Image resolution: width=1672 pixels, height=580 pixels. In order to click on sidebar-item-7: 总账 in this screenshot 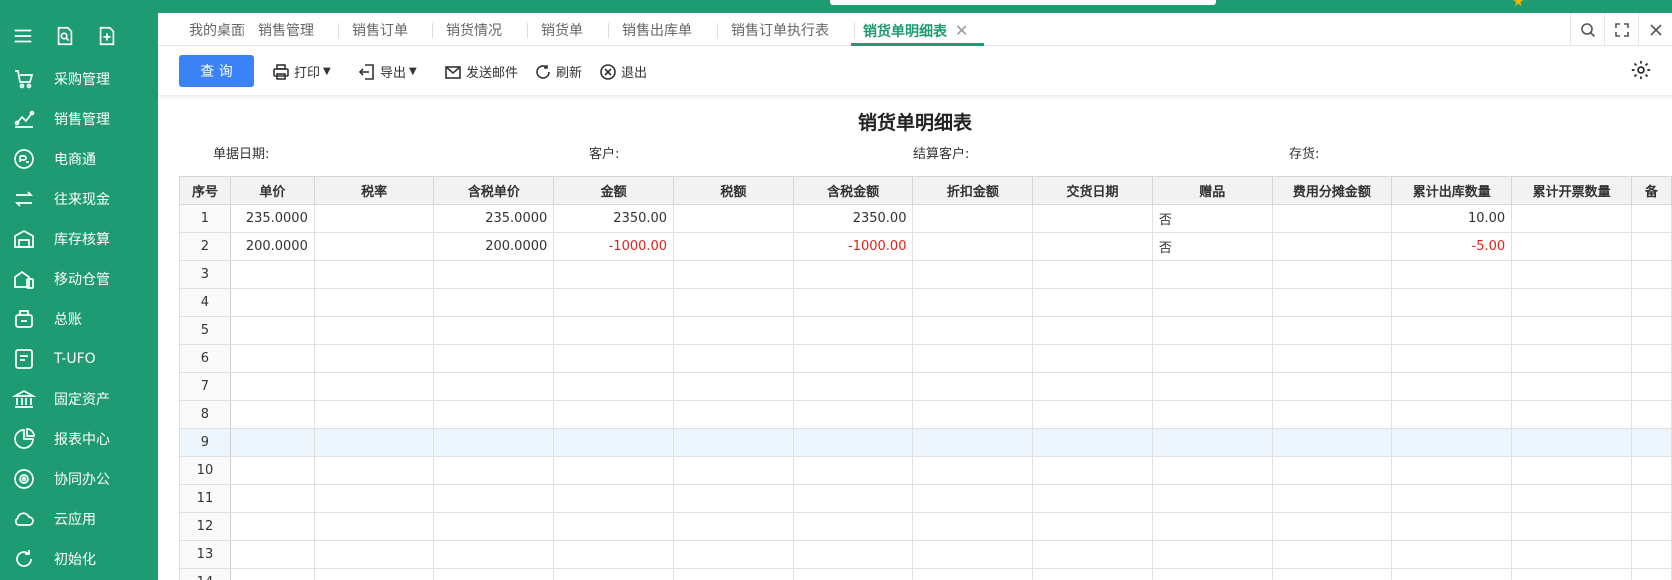, I will do `click(79, 319)`.